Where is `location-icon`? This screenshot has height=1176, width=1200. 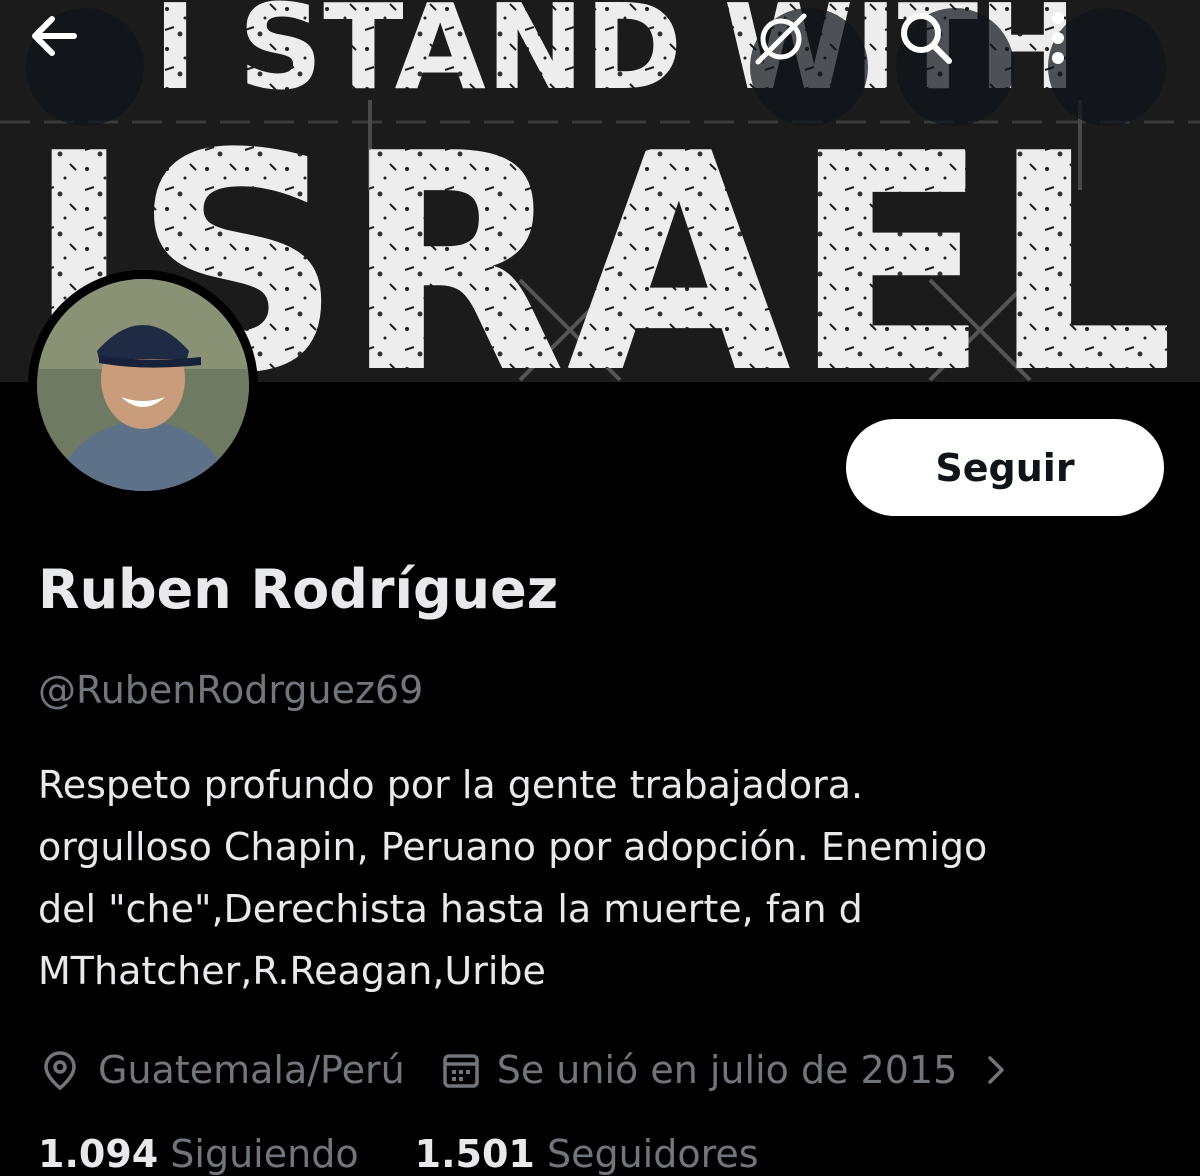
location-icon is located at coordinates (60, 1070).